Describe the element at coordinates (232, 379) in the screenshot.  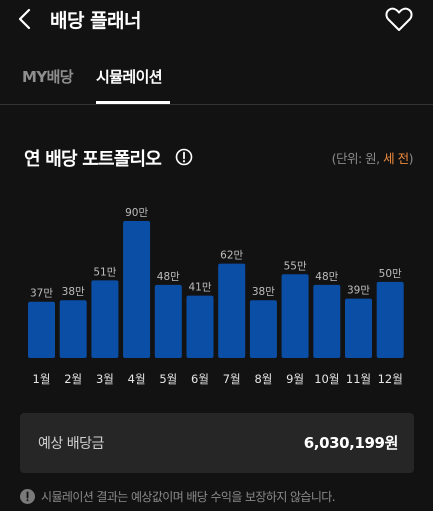
I see `month-label-7: 7월` at that location.